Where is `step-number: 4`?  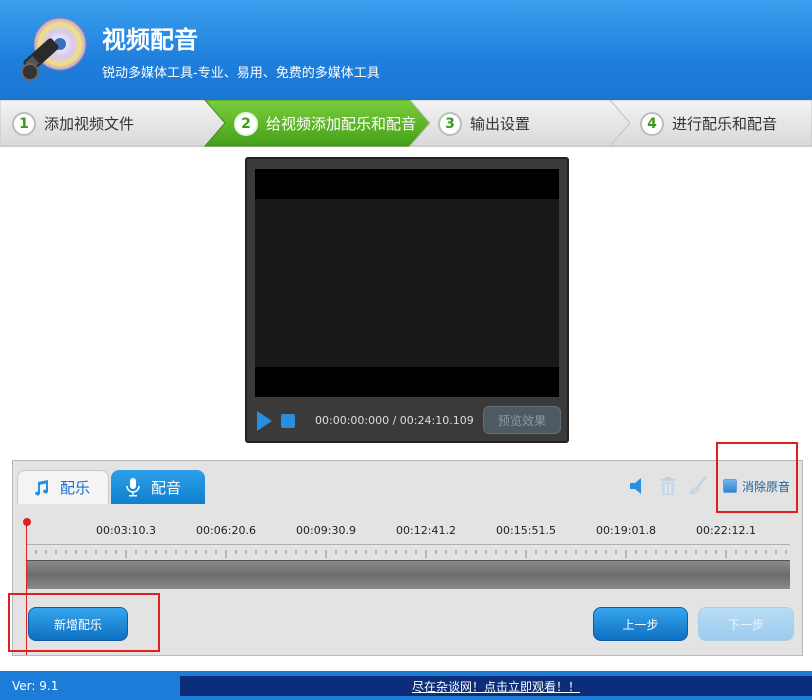 step-number: 4 is located at coordinates (652, 123).